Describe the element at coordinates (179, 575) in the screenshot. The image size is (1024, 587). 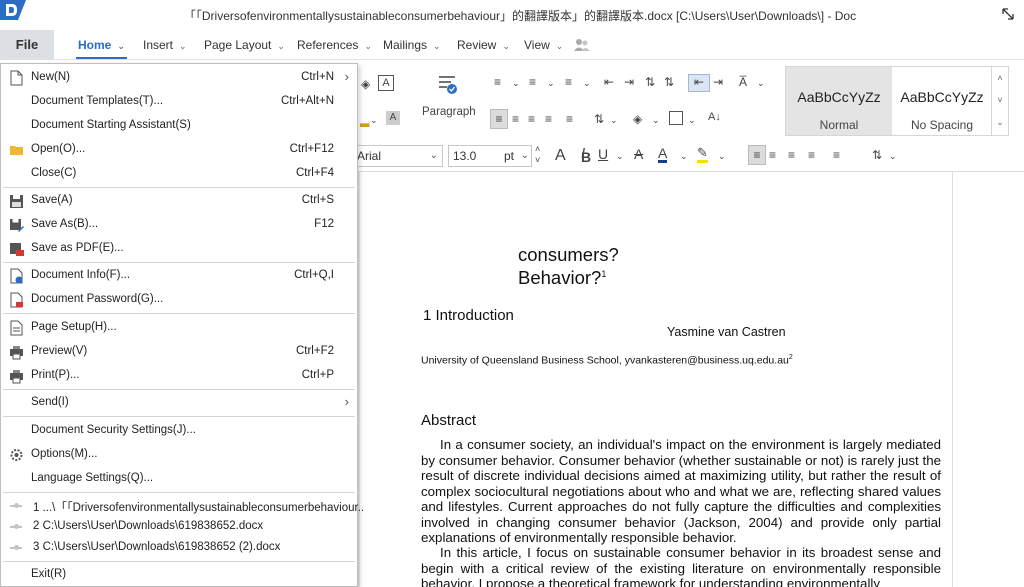
I see `menu-item-exit: Exit(R)` at that location.